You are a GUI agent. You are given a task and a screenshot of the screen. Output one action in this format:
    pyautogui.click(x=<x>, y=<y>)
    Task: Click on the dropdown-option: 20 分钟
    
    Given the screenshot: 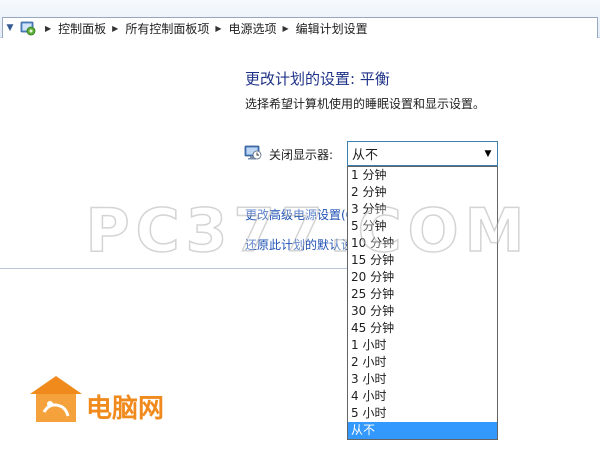 What is the action you would take?
    pyautogui.click(x=422, y=277)
    